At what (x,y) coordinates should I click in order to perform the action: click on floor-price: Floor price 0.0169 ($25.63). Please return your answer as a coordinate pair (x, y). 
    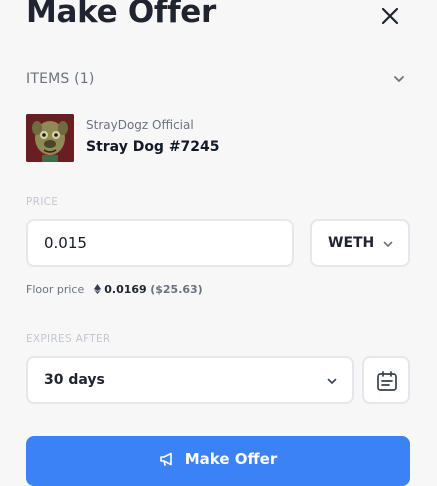
    Looking at the image, I should click on (114, 289).